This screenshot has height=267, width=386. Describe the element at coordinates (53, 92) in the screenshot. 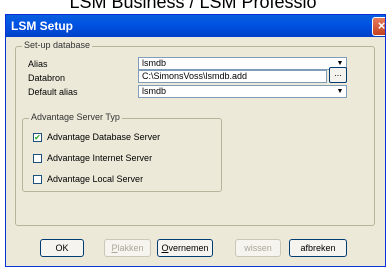

I see `default-alias-label: Default alias` at that location.